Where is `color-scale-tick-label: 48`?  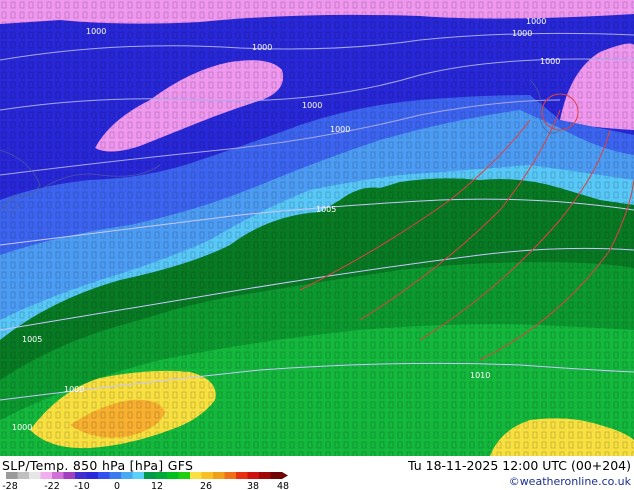 color-scale-tick-label: 48 is located at coordinates (283, 485).